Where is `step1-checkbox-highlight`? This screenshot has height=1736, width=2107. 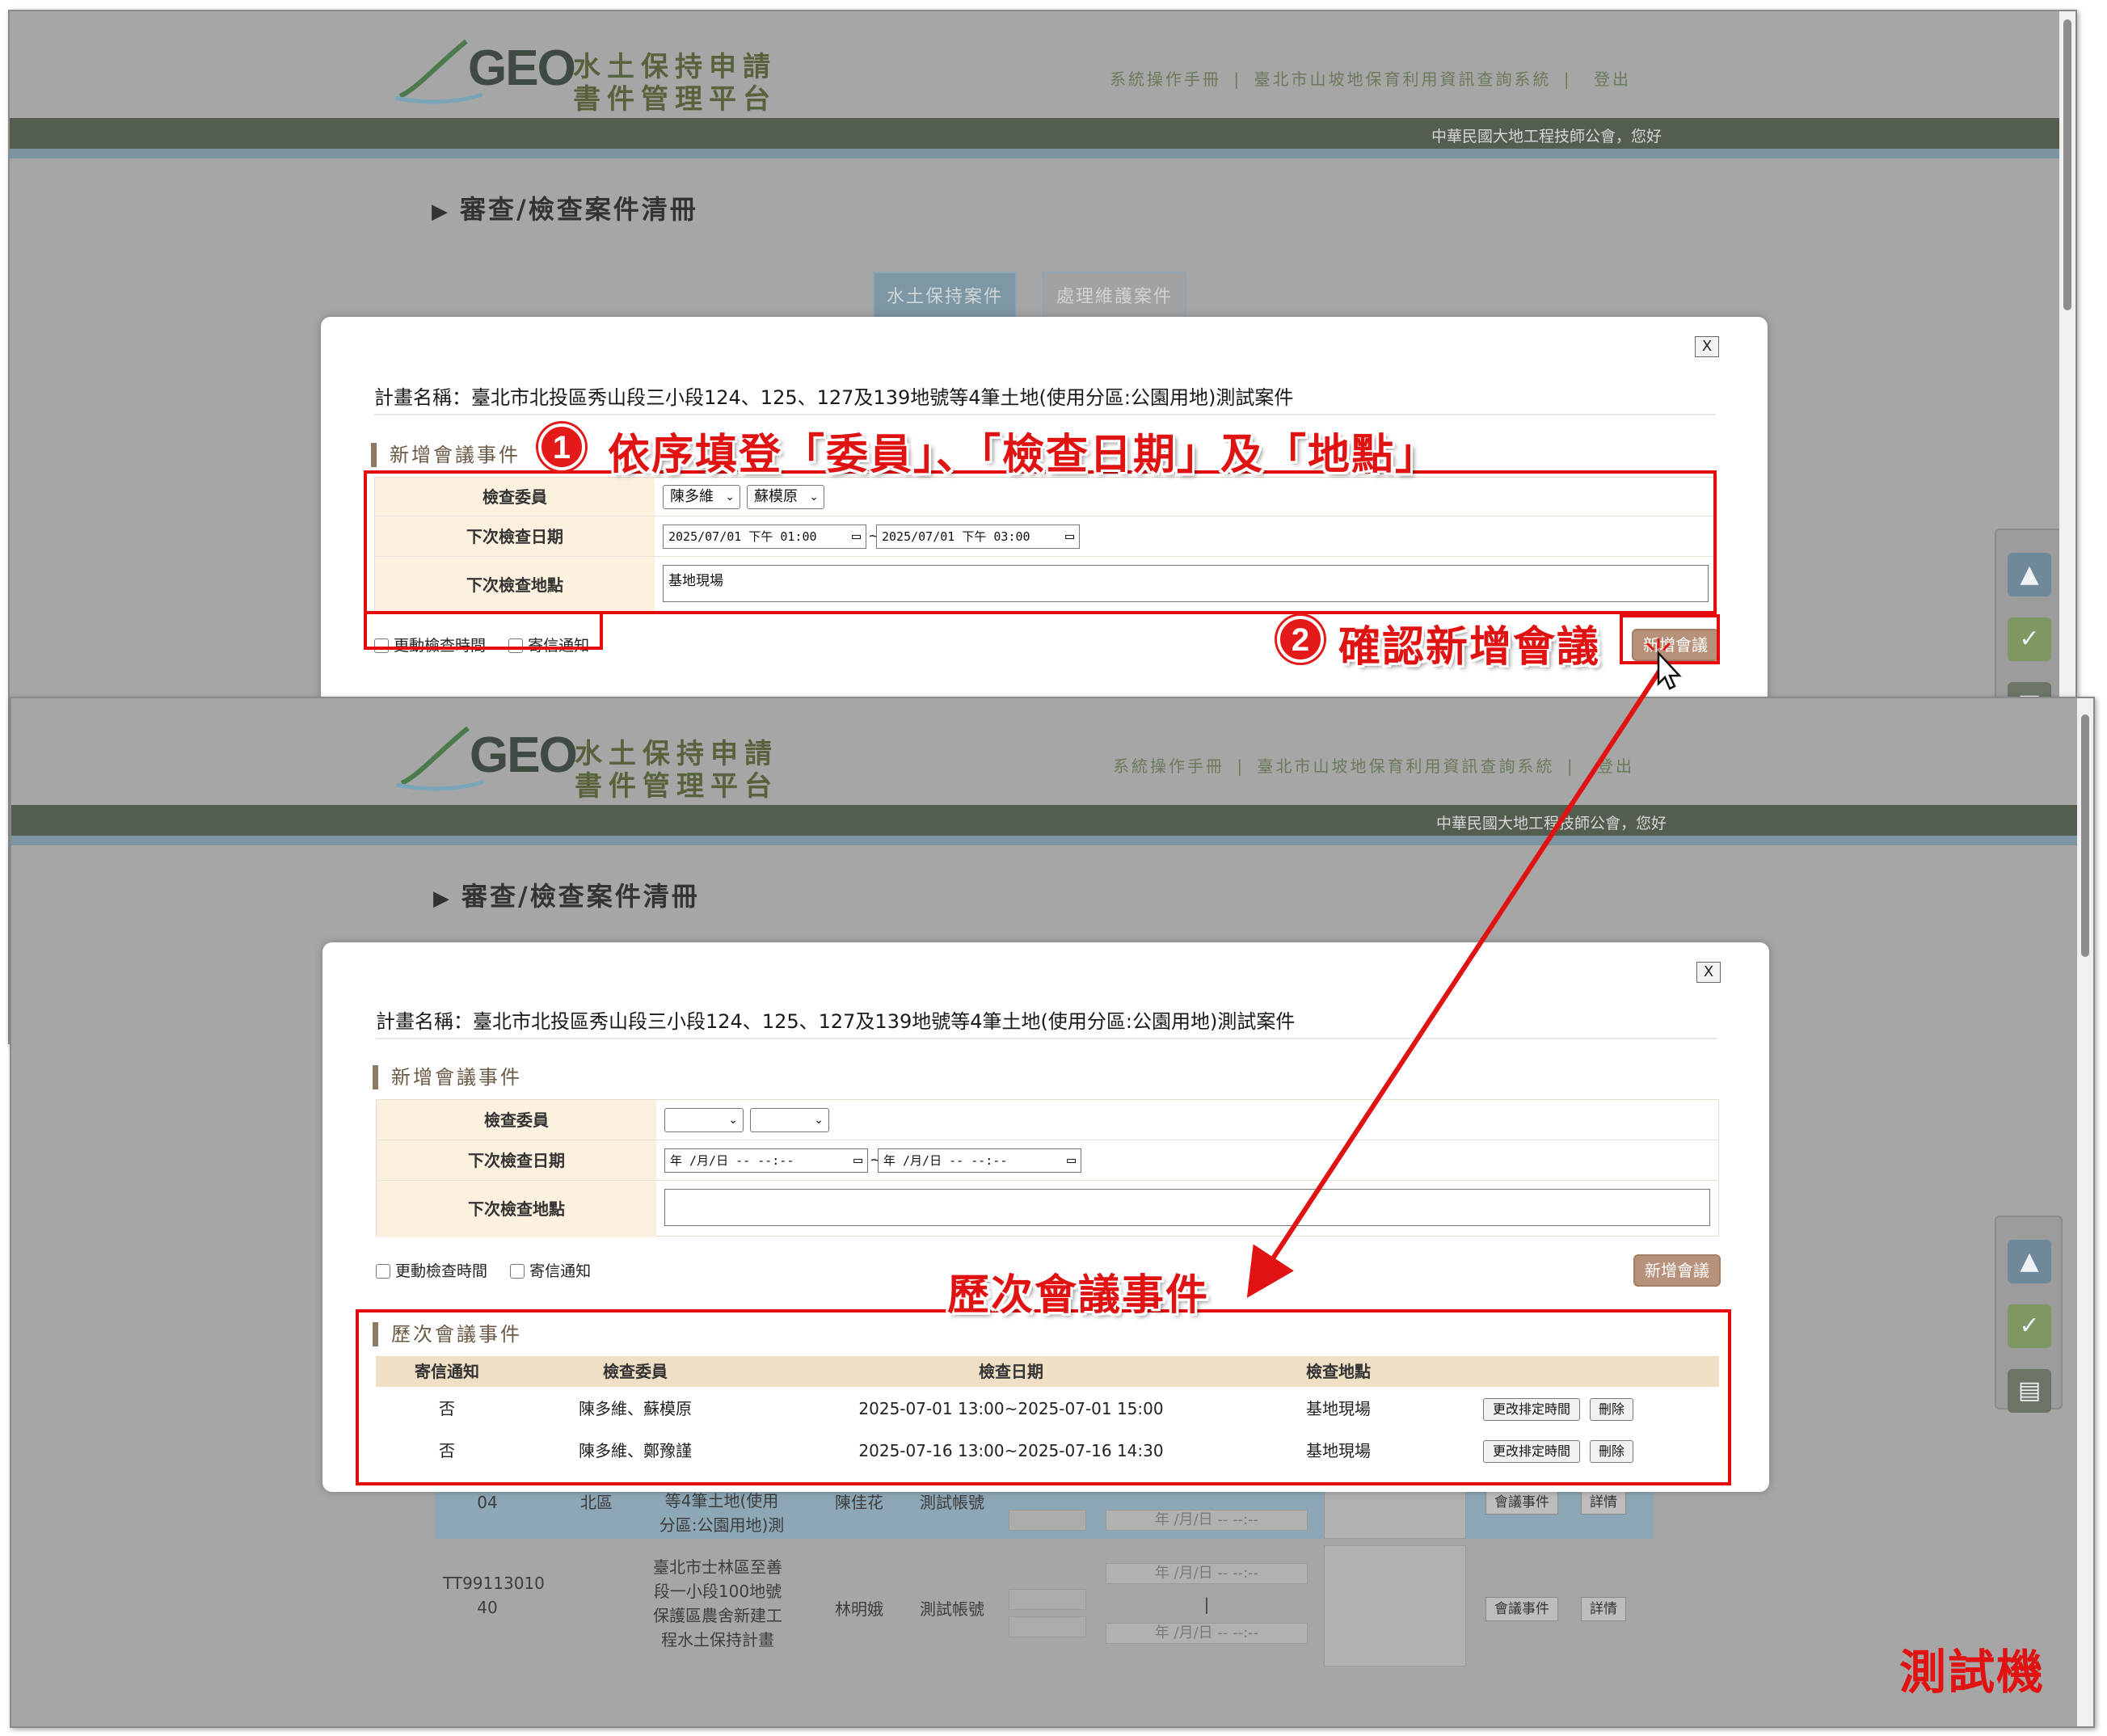 step1-checkbox-highlight is located at coordinates (483, 630).